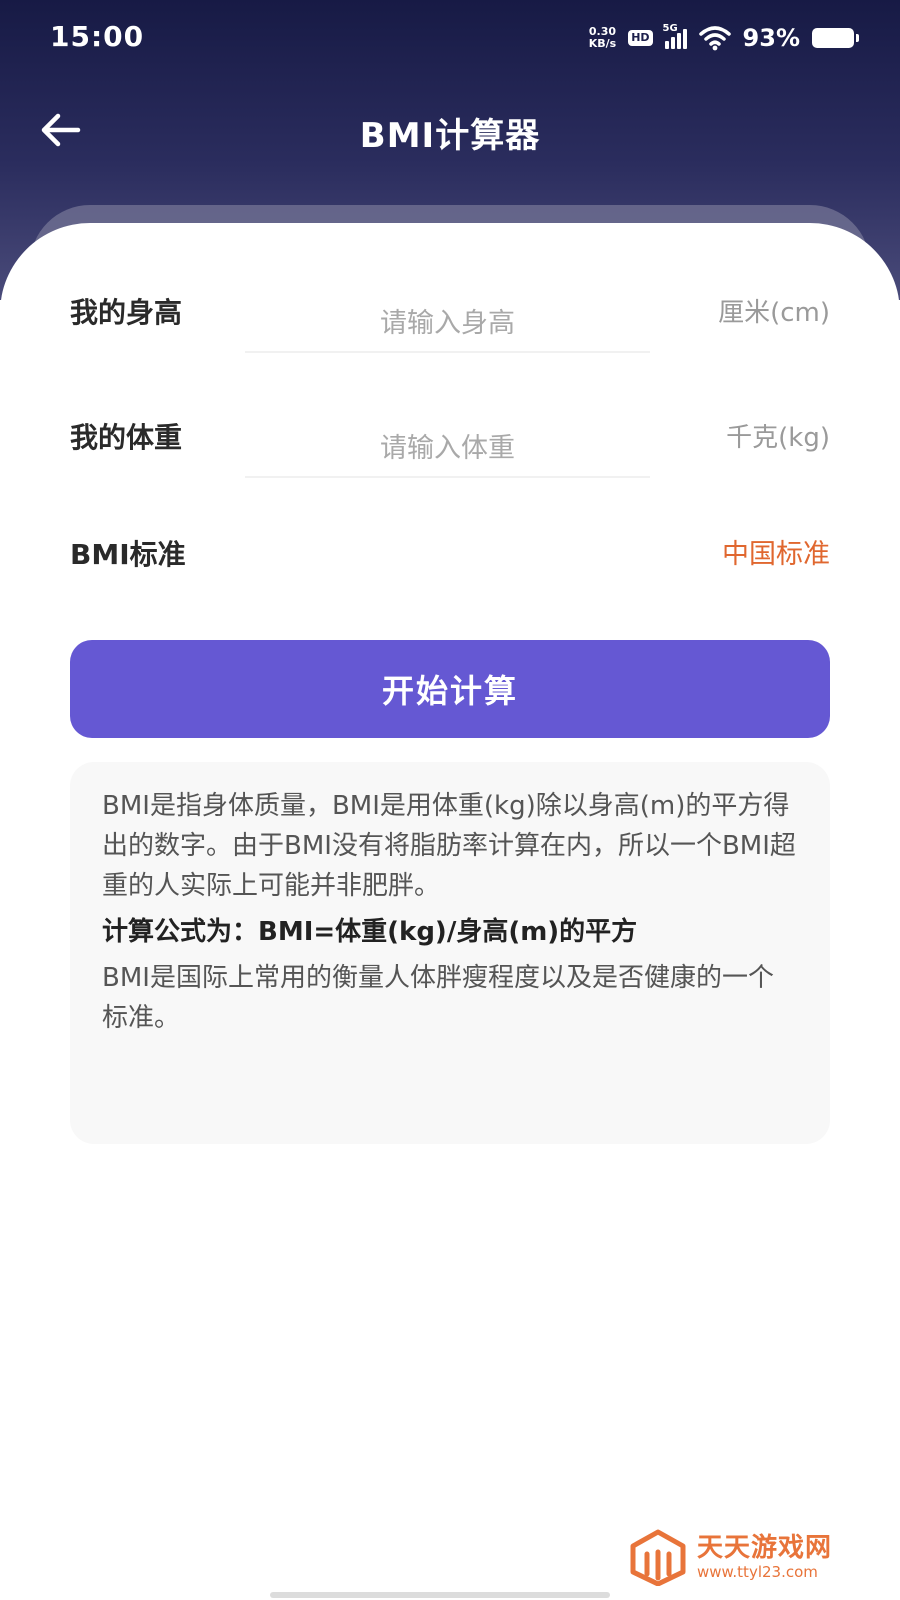 The height and width of the screenshot is (1600, 900). I want to click on battery-icon, so click(835, 38).